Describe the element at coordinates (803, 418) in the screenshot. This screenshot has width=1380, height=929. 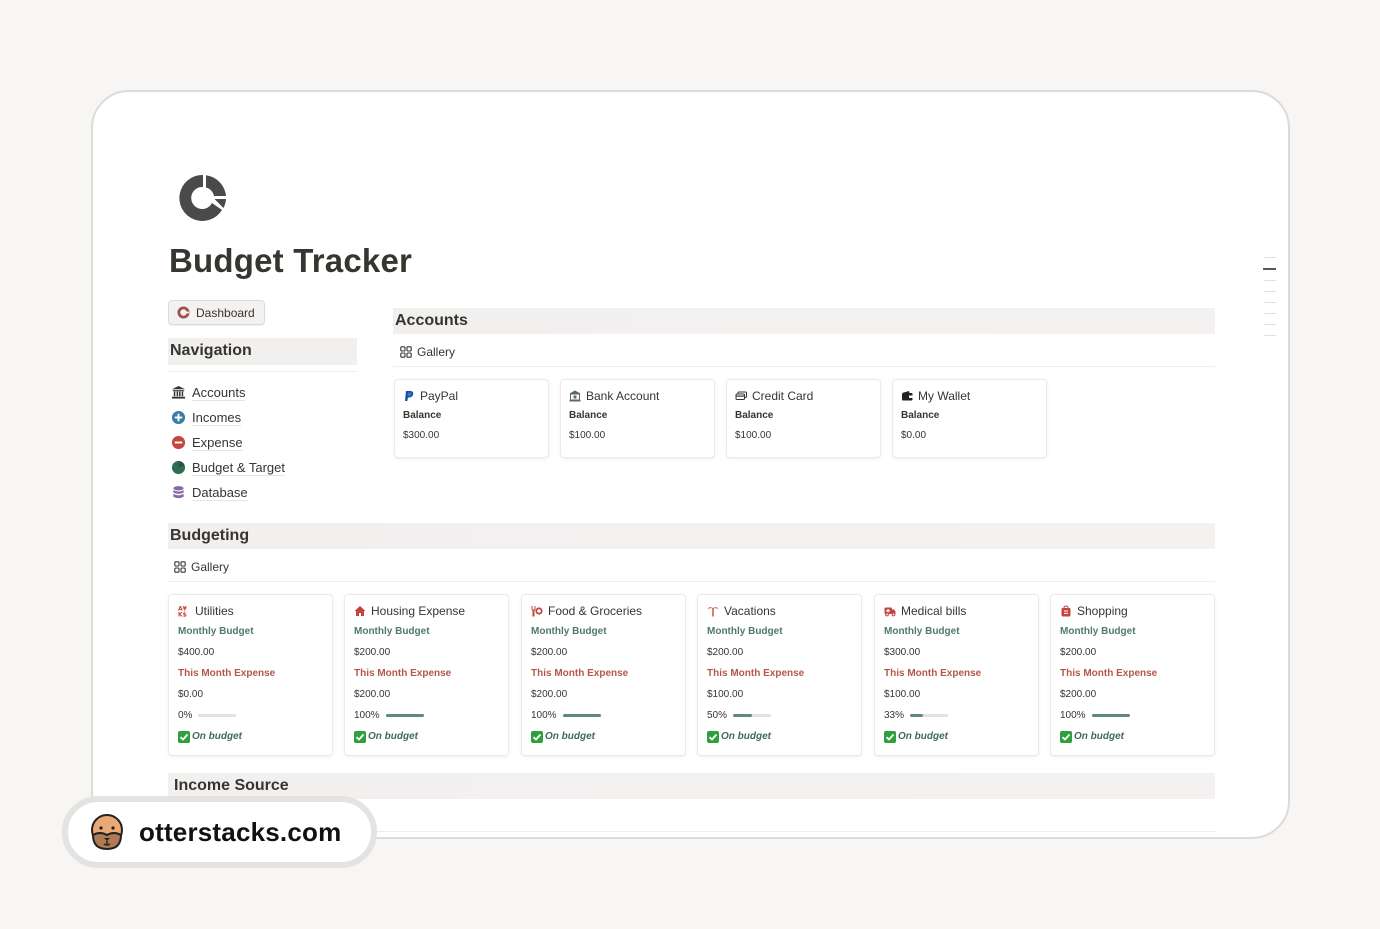
I see `account-card-credit-card: Credit Card Balance $100.00` at that location.